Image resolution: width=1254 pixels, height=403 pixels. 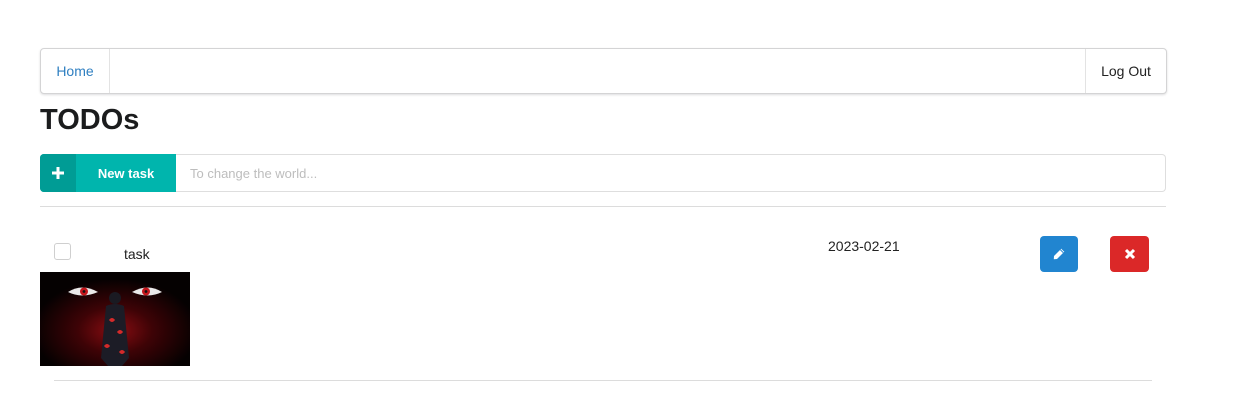 I want to click on top-navbar: Home Log Out, so click(x=603, y=71).